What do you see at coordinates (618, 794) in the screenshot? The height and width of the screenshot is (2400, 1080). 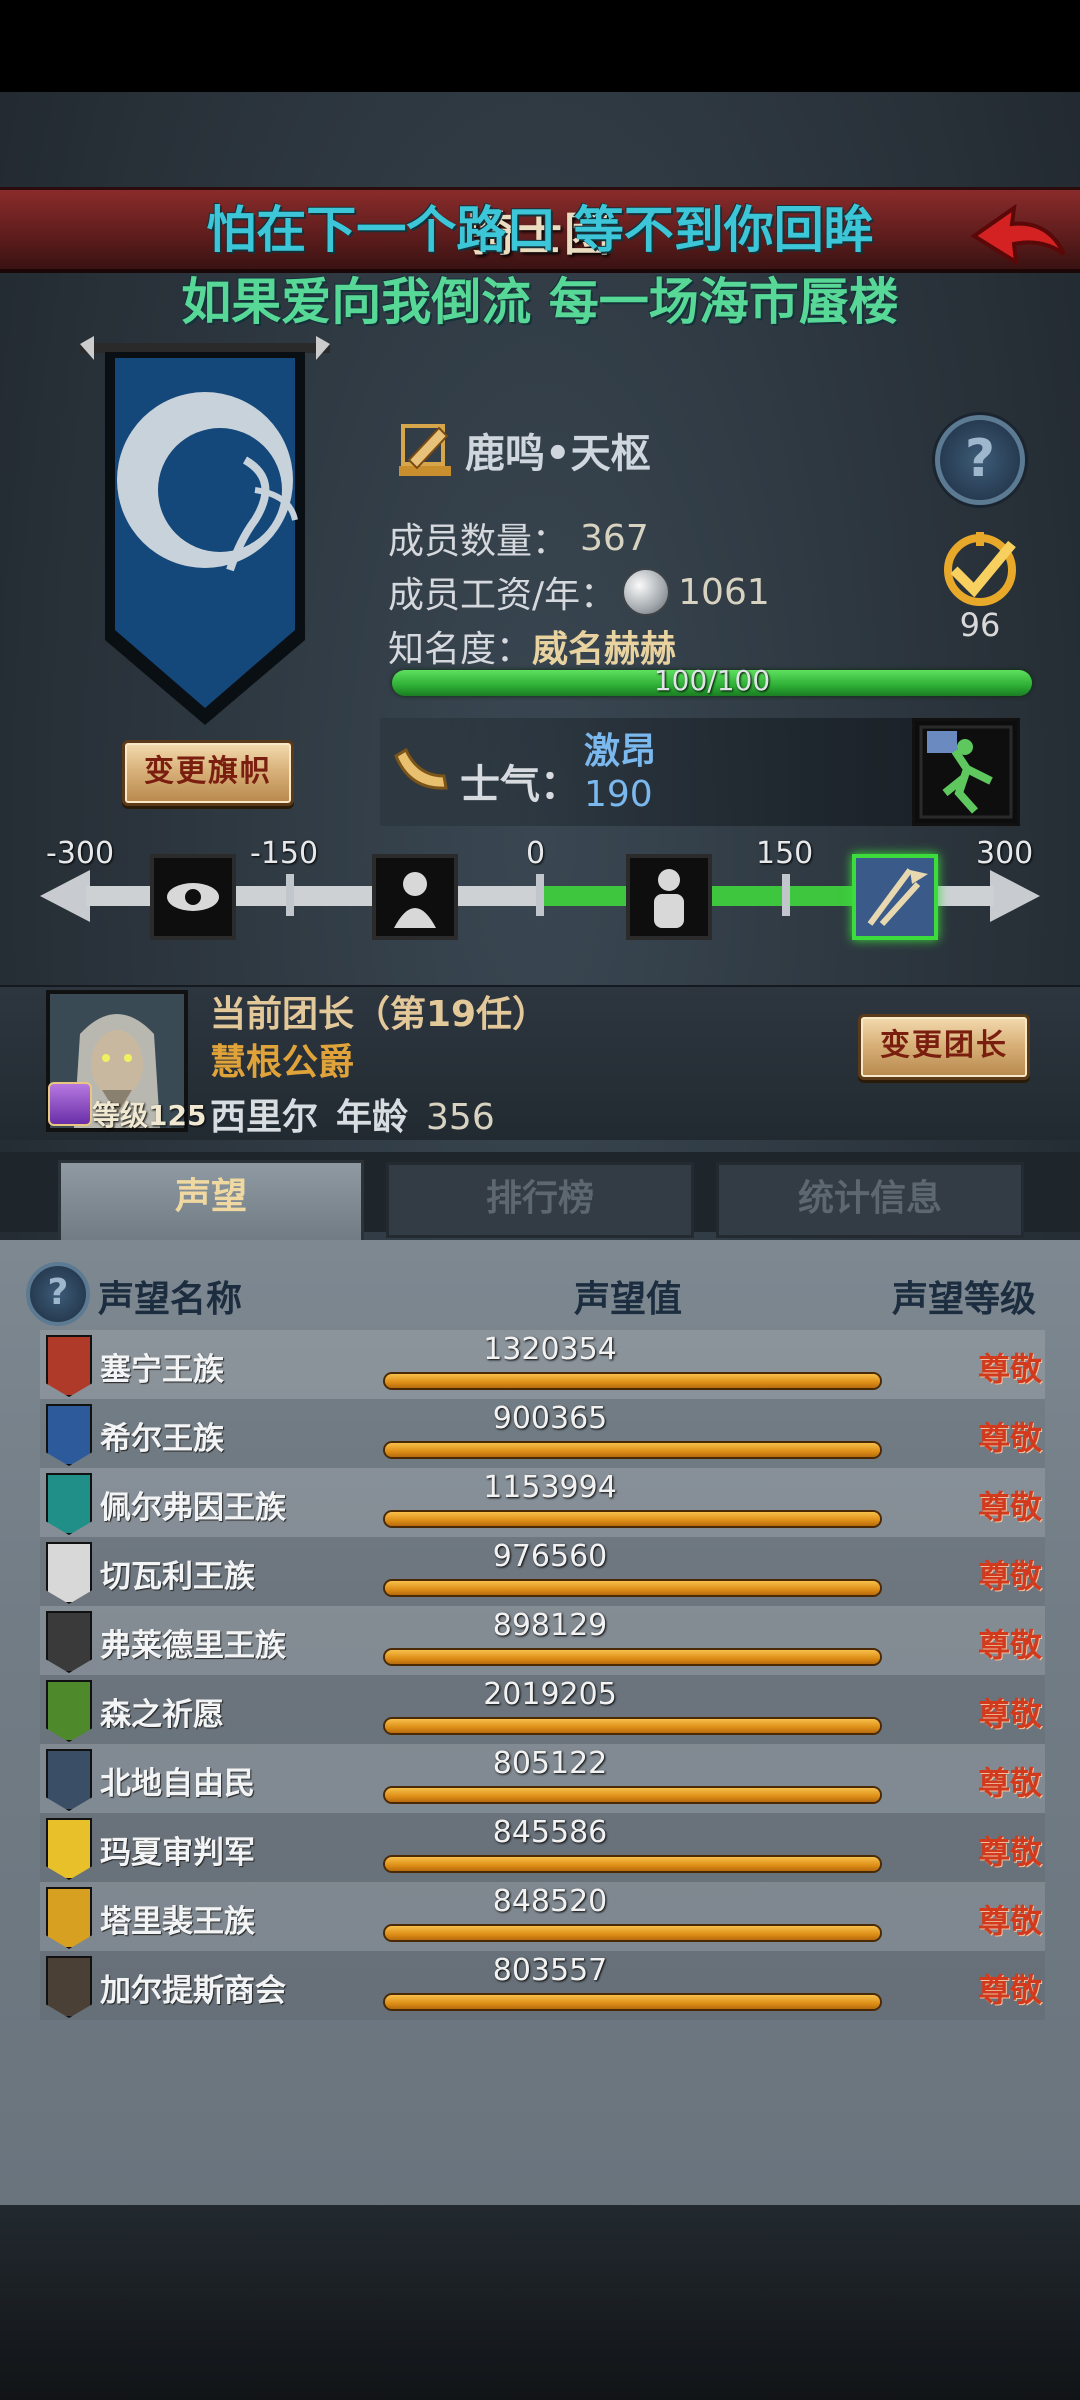 I see `morale-value: 190` at bounding box center [618, 794].